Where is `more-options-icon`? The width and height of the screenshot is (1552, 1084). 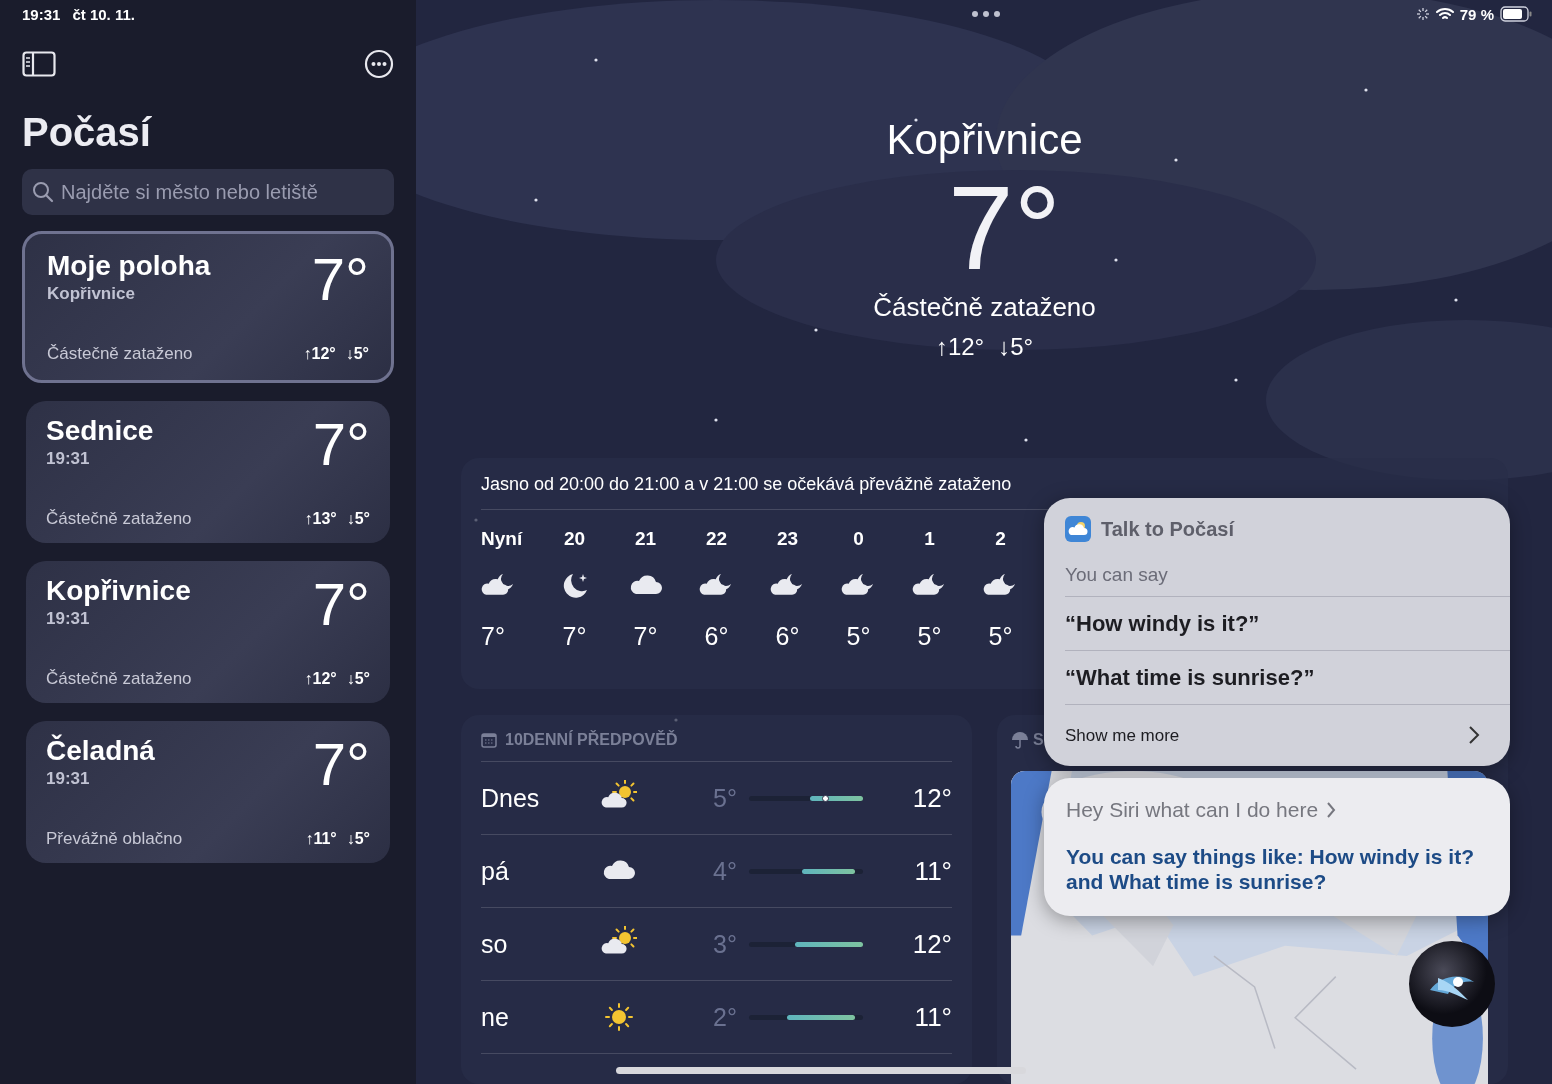 more-options-icon is located at coordinates (379, 64).